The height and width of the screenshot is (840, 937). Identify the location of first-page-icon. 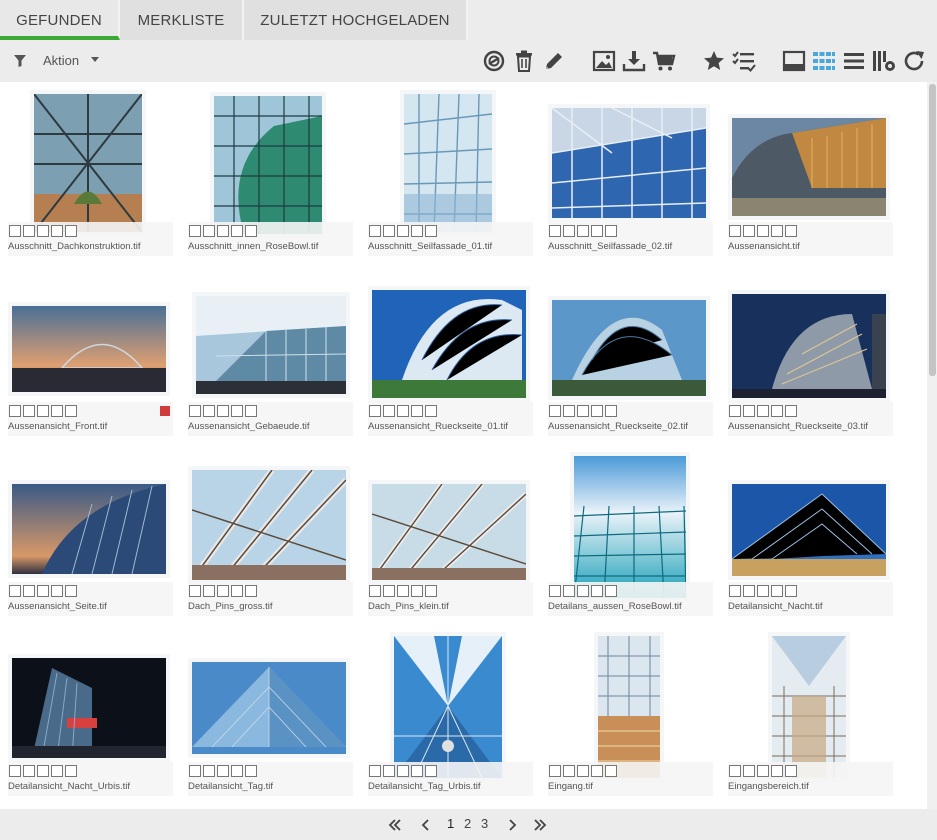
(395, 825).